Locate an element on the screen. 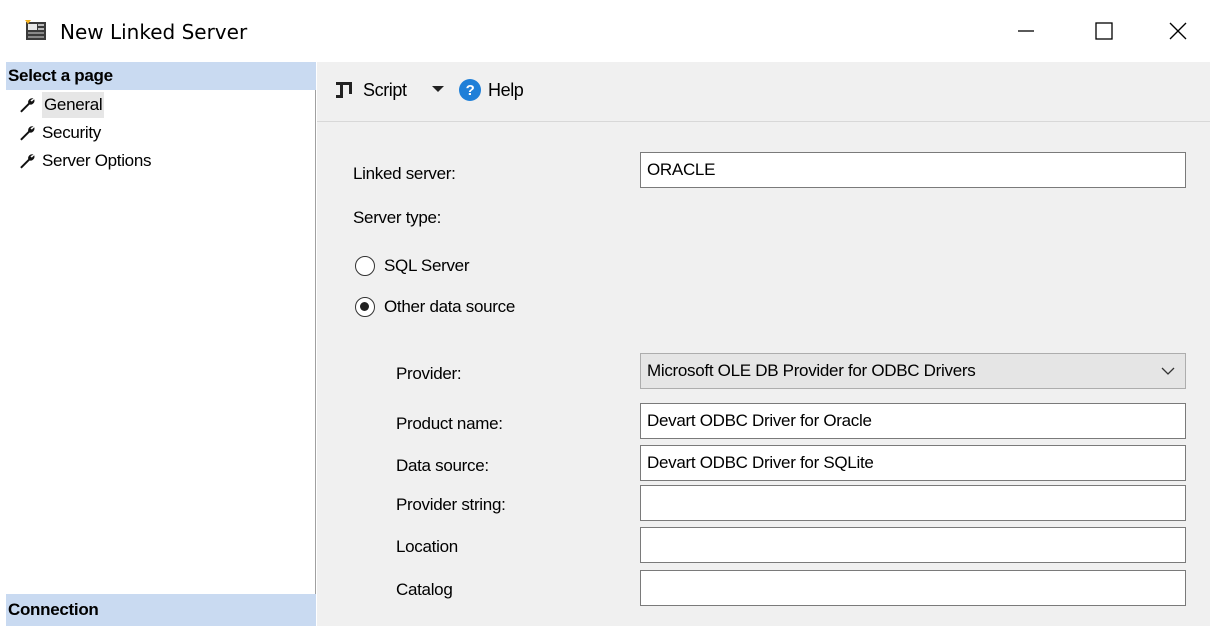  script-button: Script is located at coordinates (370, 90).